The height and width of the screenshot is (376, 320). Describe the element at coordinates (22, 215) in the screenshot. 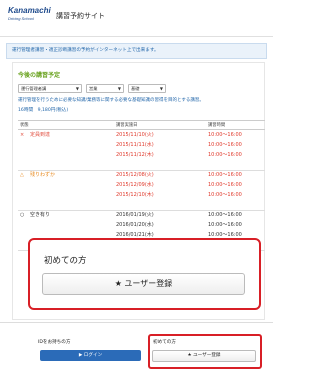

I see `status-icon: ○` at that location.